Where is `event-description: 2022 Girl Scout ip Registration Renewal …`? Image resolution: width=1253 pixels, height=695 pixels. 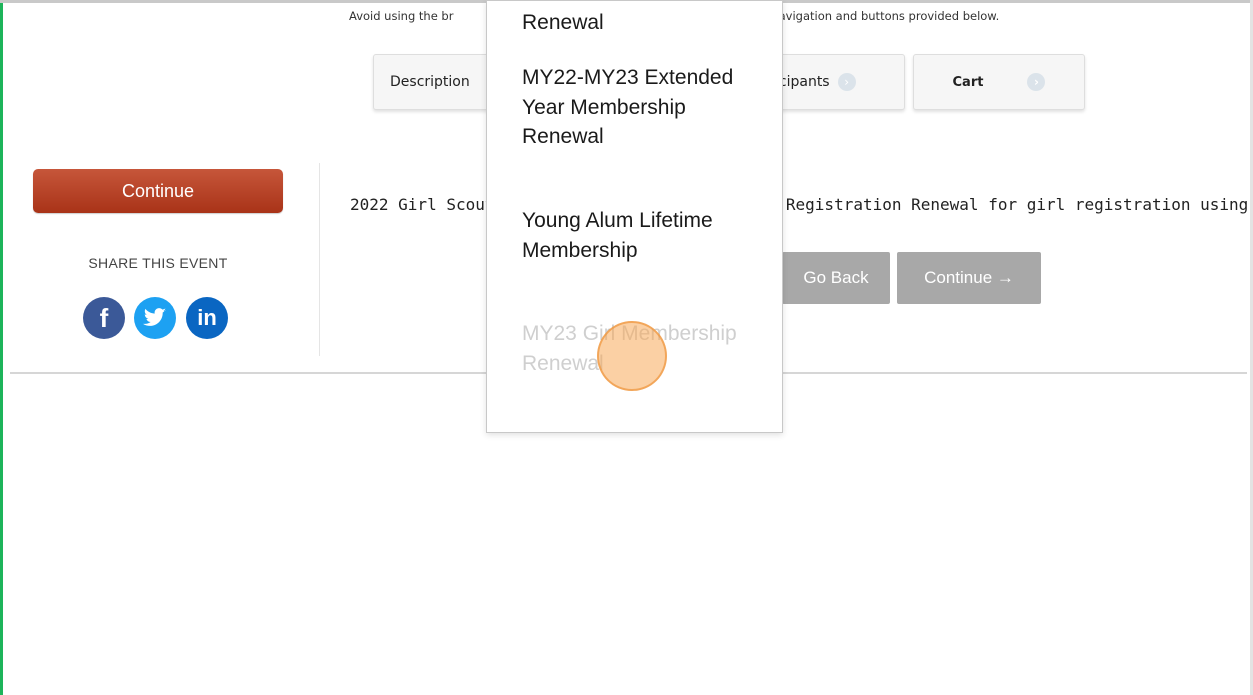
event-description: 2022 Girl Scout ip Registration Renewal … is located at coordinates (801, 204).